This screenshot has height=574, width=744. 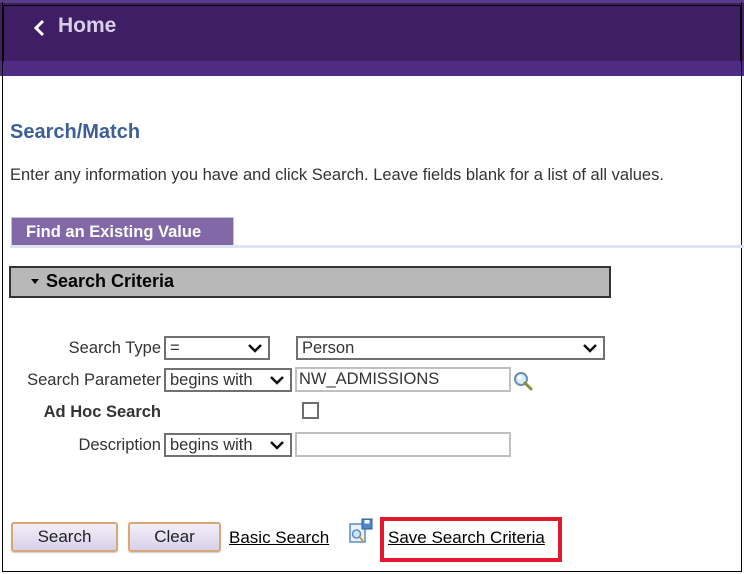 What do you see at coordinates (64, 537) in the screenshot?
I see `search-button: Search` at bounding box center [64, 537].